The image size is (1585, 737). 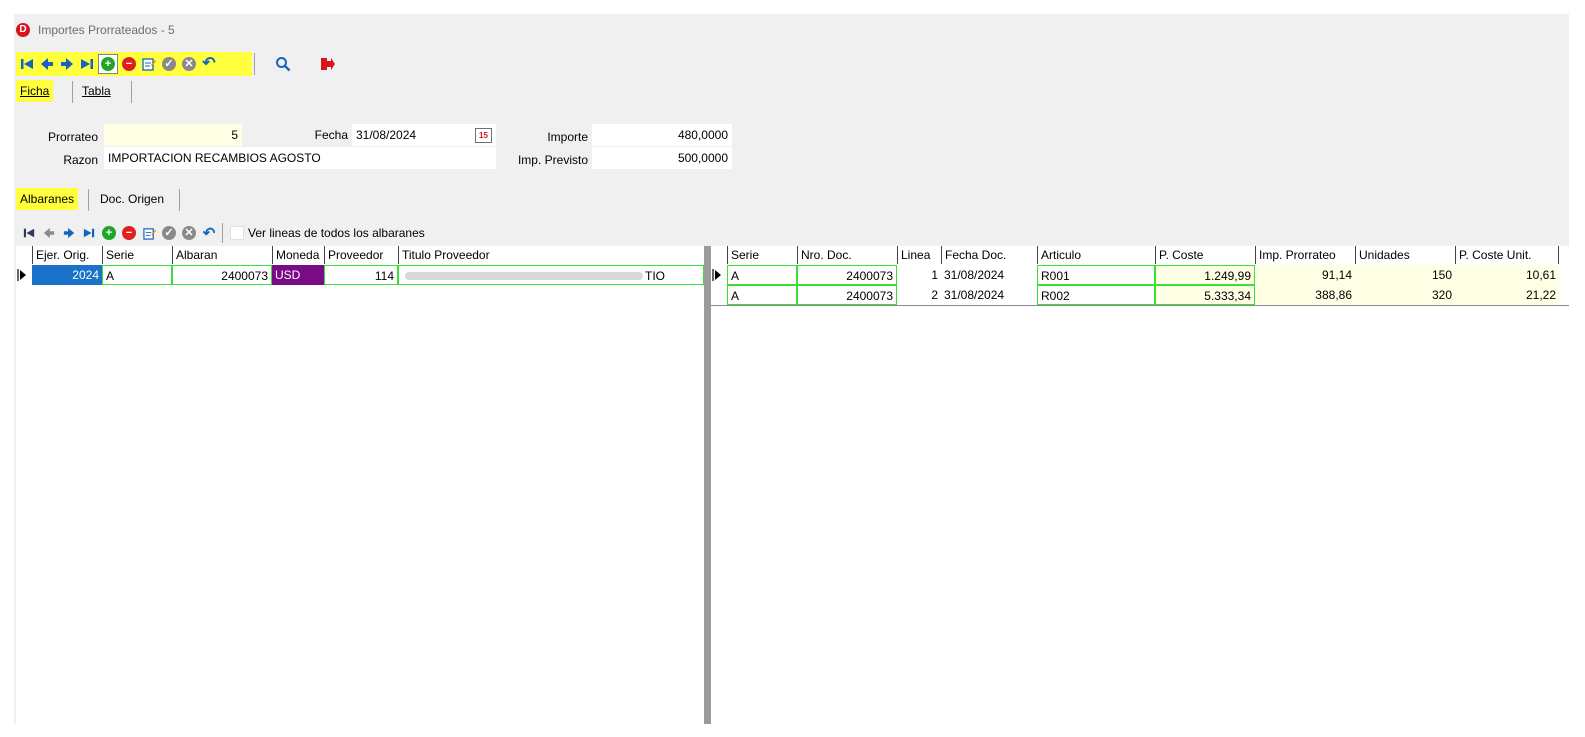 What do you see at coordinates (707, 485) in the screenshot?
I see `grid-splitter` at bounding box center [707, 485].